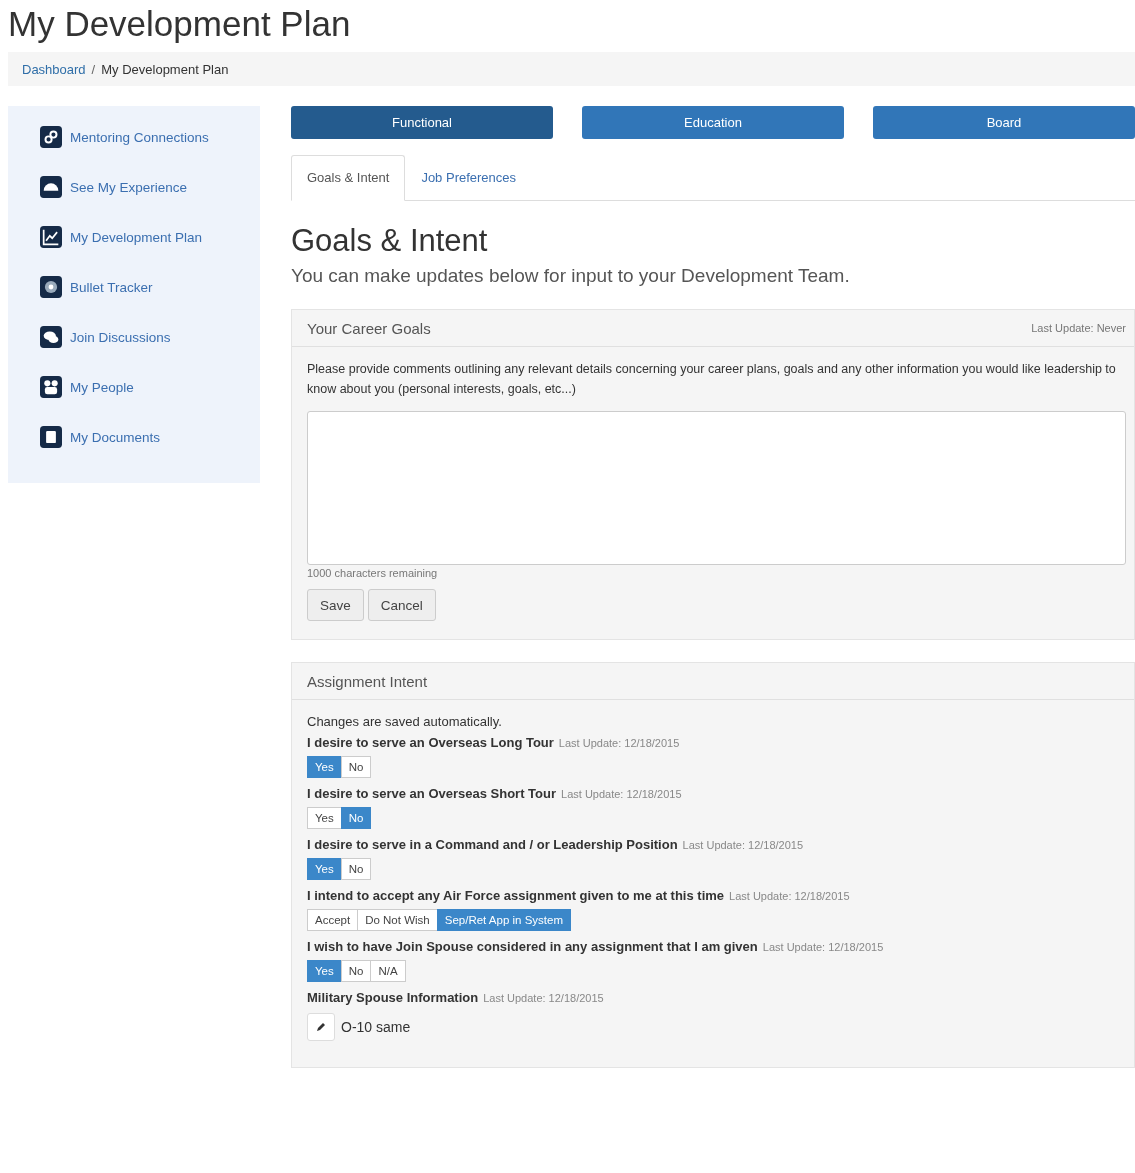 This screenshot has width=1135, height=1173. I want to click on question-label: I intend to accept any Air Force assignment given to me at this time, so click(516, 895).